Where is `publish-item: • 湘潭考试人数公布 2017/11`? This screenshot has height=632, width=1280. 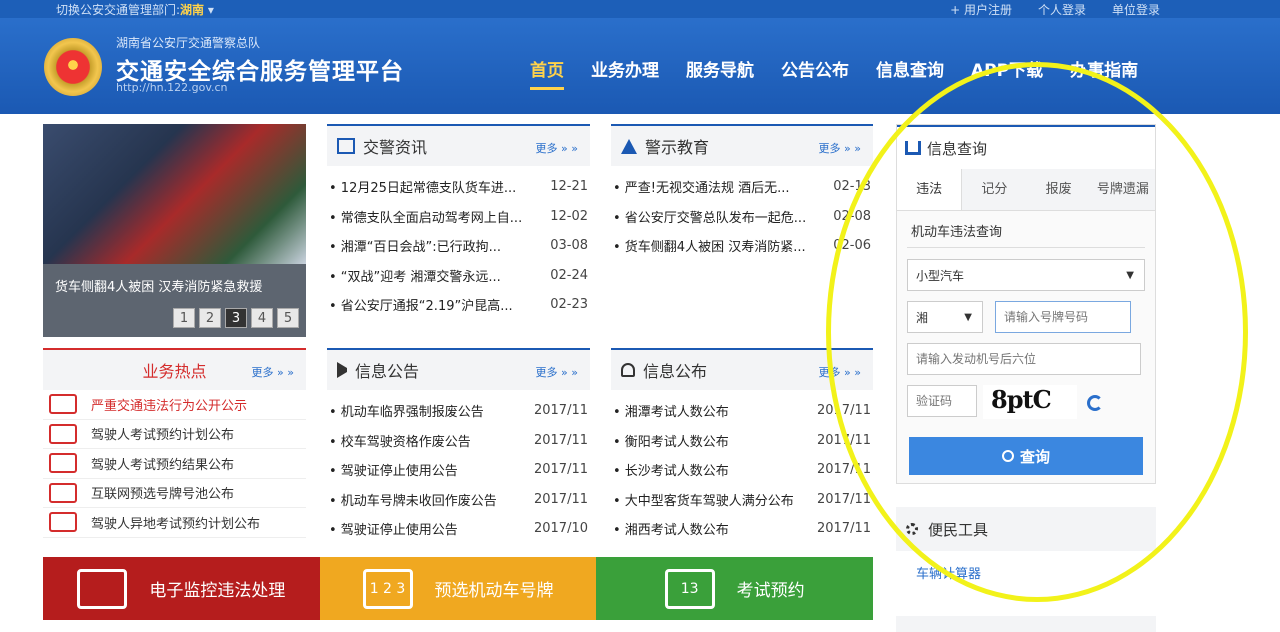 publish-item: • 湘潭考试人数公布 2017/11 is located at coordinates (742, 411).